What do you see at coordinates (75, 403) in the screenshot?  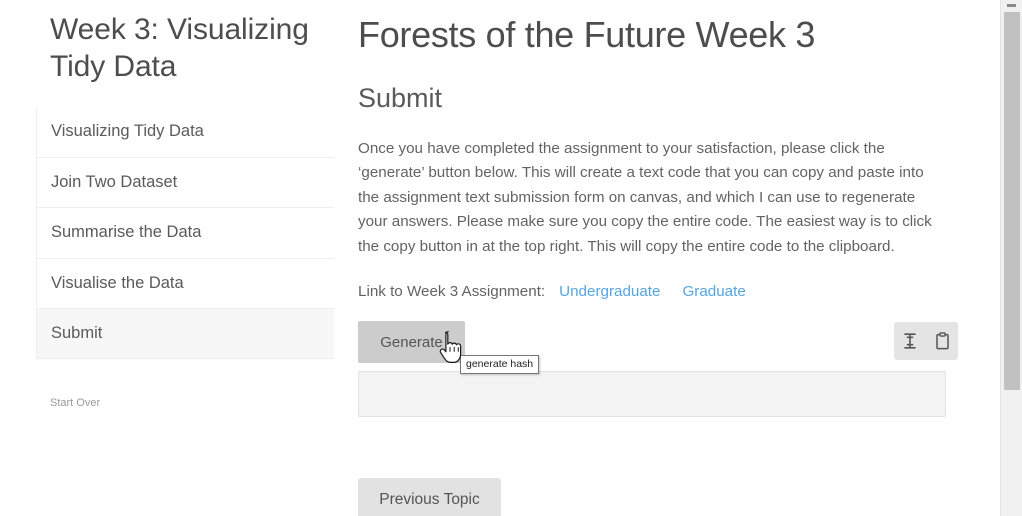 I see `start-over-link: Start Over` at bounding box center [75, 403].